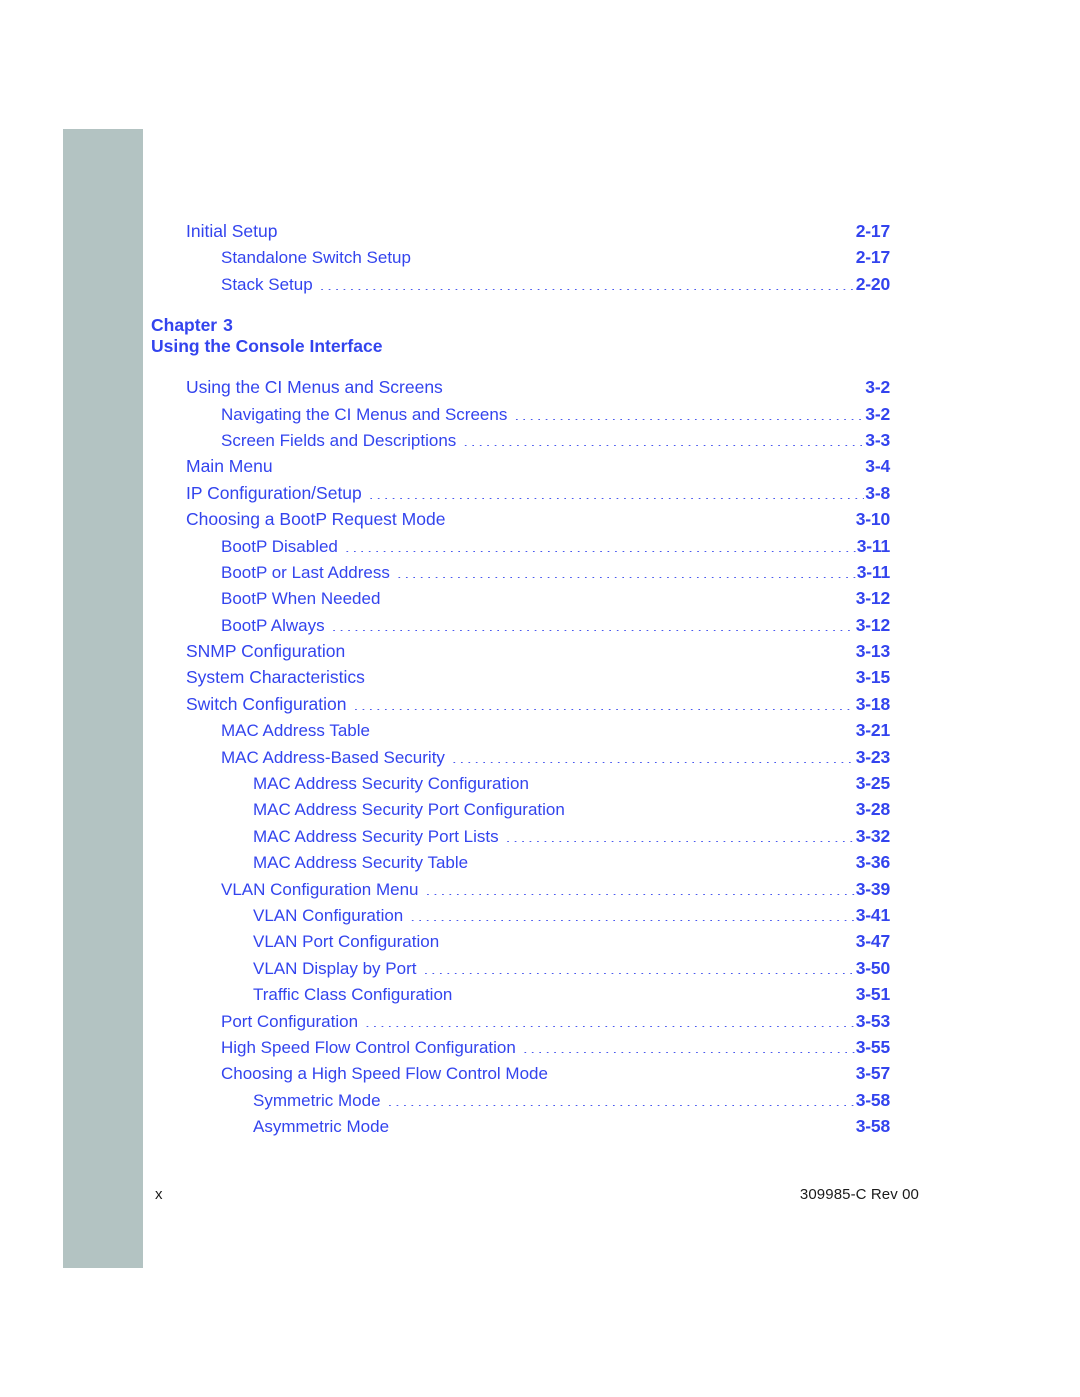 The height and width of the screenshot is (1397, 1080). I want to click on toc-entry: Navigating the CI Menus and Screens 3-2, so click(555, 414).